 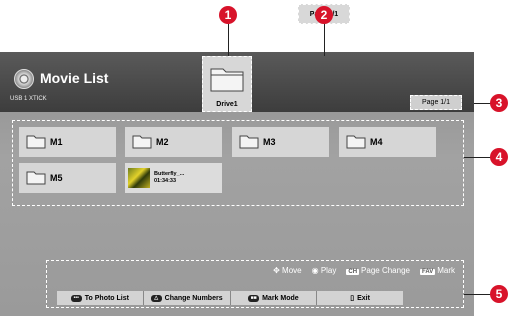 What do you see at coordinates (437, 270) in the screenshot?
I see `legend-mark: FAV Mark` at bounding box center [437, 270].